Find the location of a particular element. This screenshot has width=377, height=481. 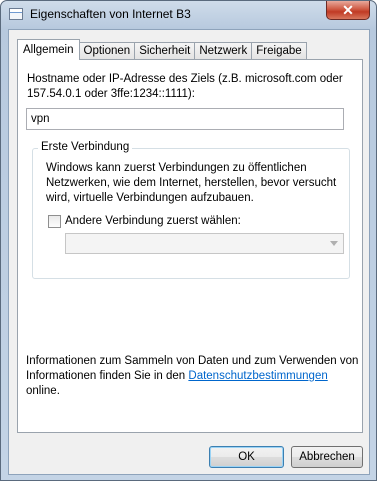

other-connection-label: Andere Verbindung zuerst wählen: is located at coordinates (153, 221).